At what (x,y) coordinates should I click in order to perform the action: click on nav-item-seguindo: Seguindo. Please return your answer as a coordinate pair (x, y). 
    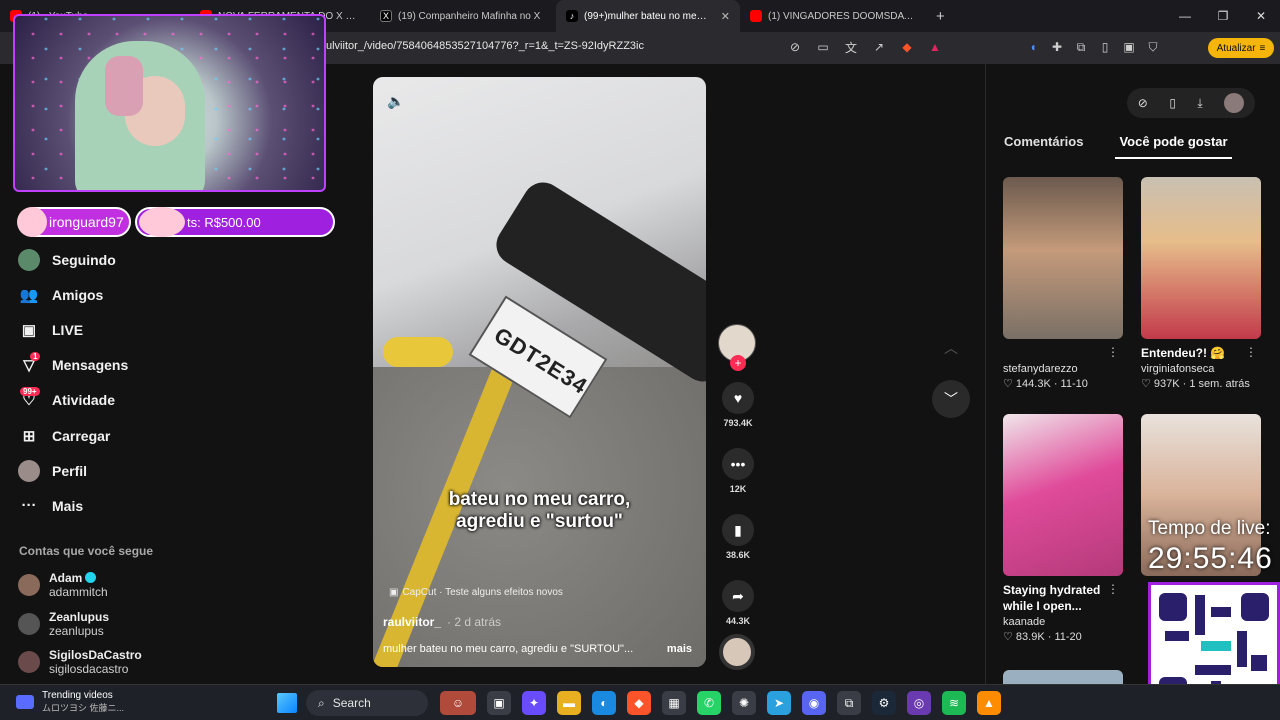
    Looking at the image, I should click on (98, 259).